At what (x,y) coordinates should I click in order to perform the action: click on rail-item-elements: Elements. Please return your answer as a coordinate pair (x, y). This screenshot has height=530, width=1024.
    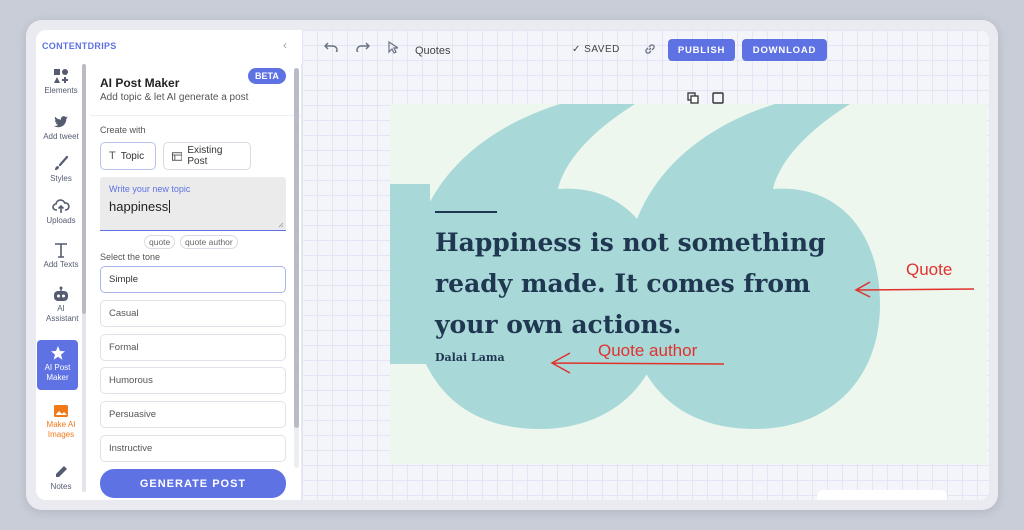
    Looking at the image, I should click on (61, 82).